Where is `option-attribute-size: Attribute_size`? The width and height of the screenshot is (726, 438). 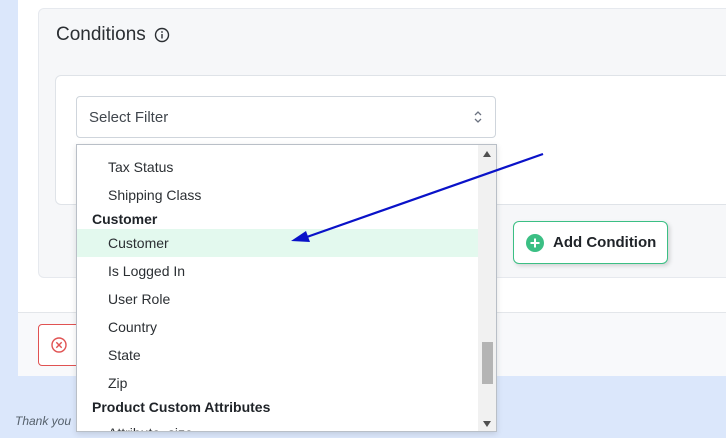 option-attribute-size: Attribute_size is located at coordinates (278, 425).